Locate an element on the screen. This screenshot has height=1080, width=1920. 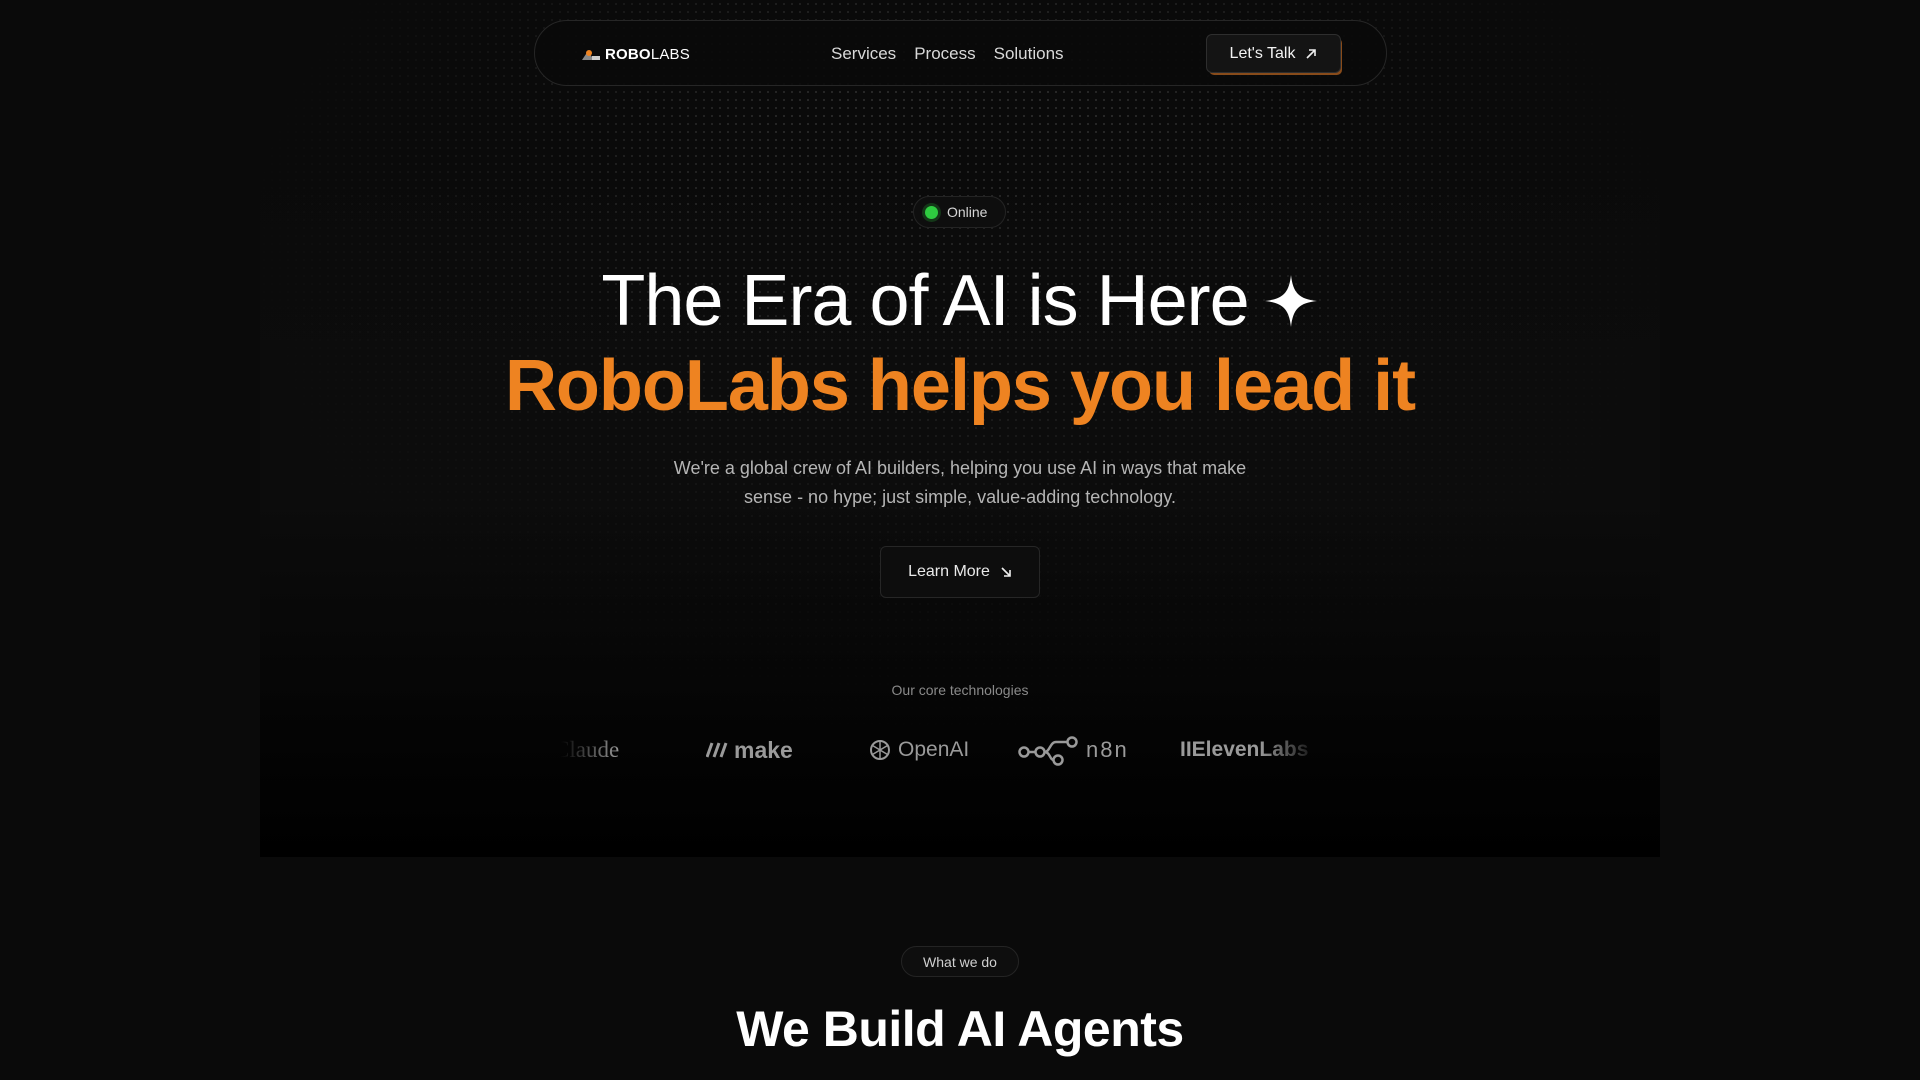
n8n-mark-icon is located at coordinates (1048, 751).